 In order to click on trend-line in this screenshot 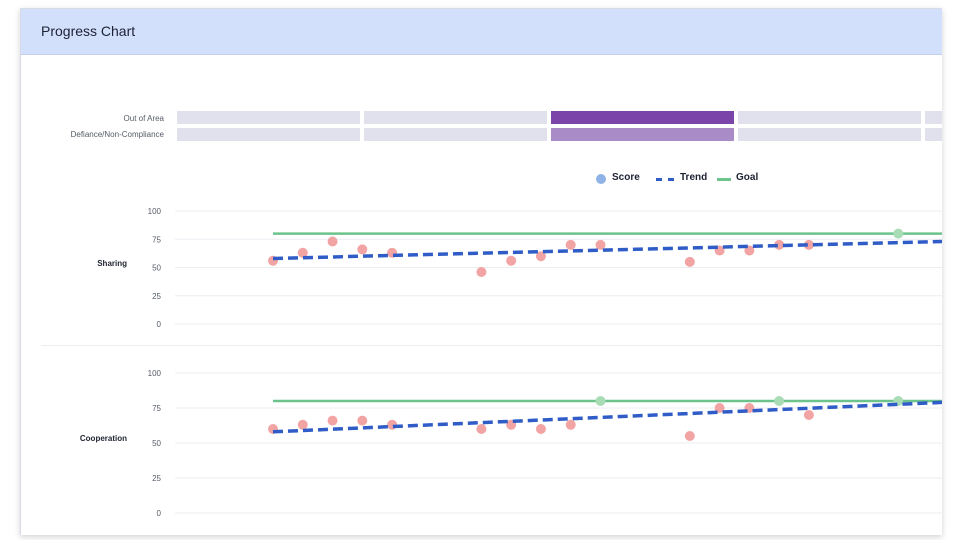, I will do `click(607, 417)`.